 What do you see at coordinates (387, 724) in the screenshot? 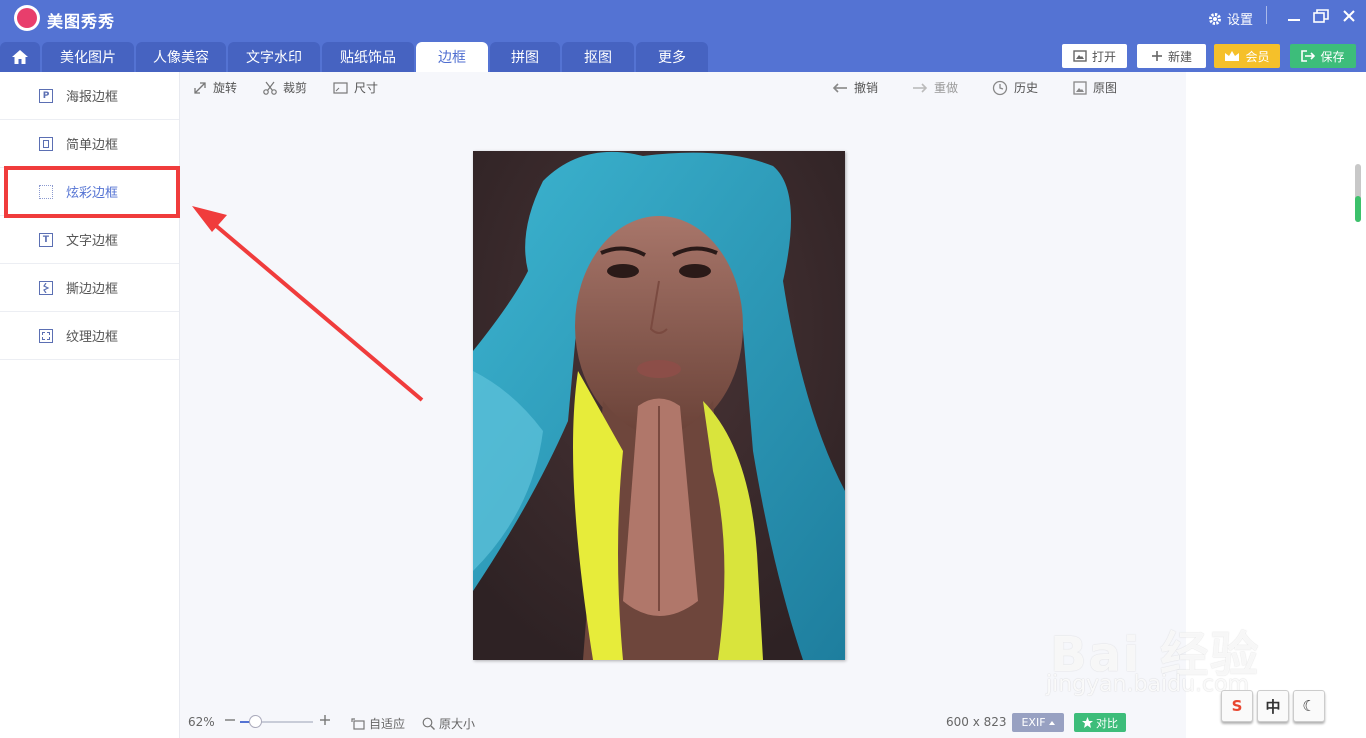
I see `fit-label: 自适应` at bounding box center [387, 724].